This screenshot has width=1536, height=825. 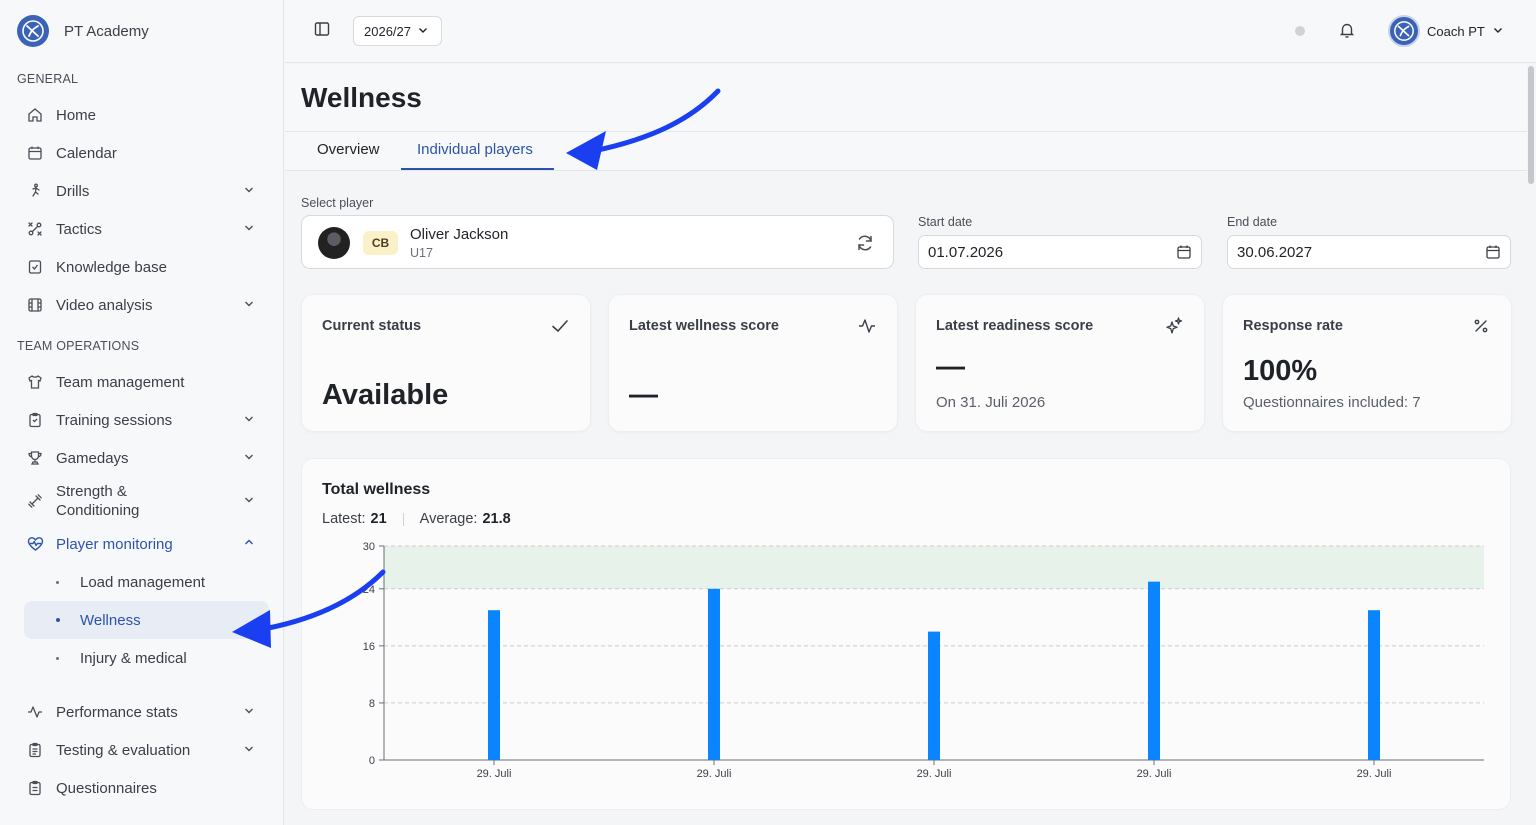 I want to click on sidebar-item-questionnaires: Questionnaires, so click(x=141, y=788).